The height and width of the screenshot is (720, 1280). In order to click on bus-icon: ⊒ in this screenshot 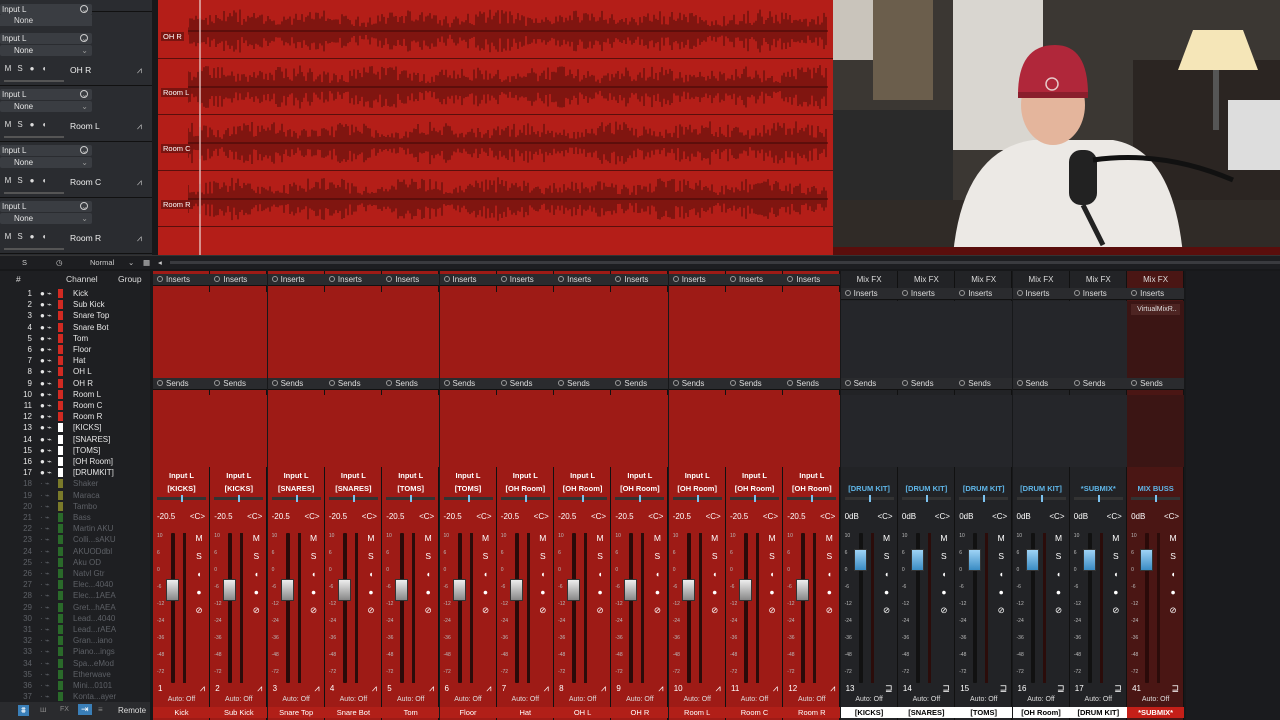, I will do `click(1061, 688)`.